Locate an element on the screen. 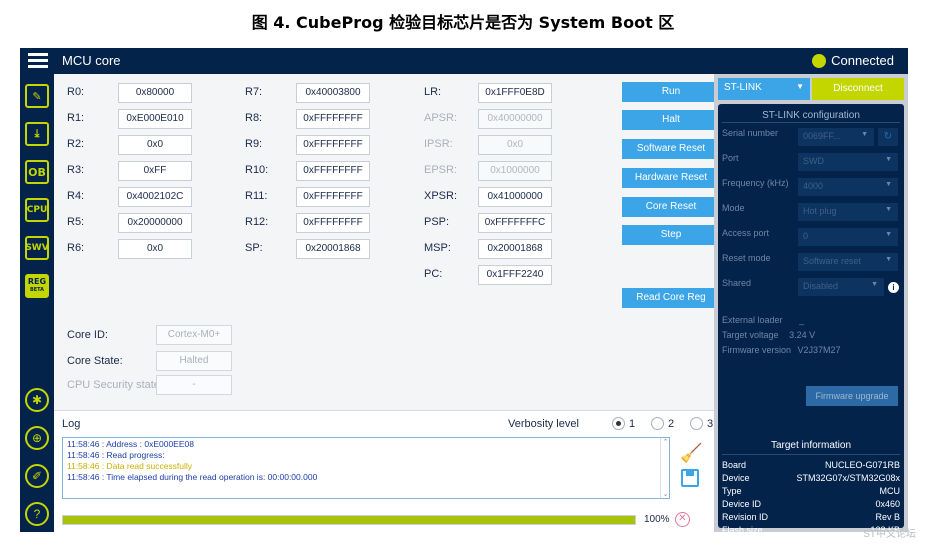 The width and height of the screenshot is (926, 550). reg-value-r4: 0x4002102C is located at coordinates (155, 197).